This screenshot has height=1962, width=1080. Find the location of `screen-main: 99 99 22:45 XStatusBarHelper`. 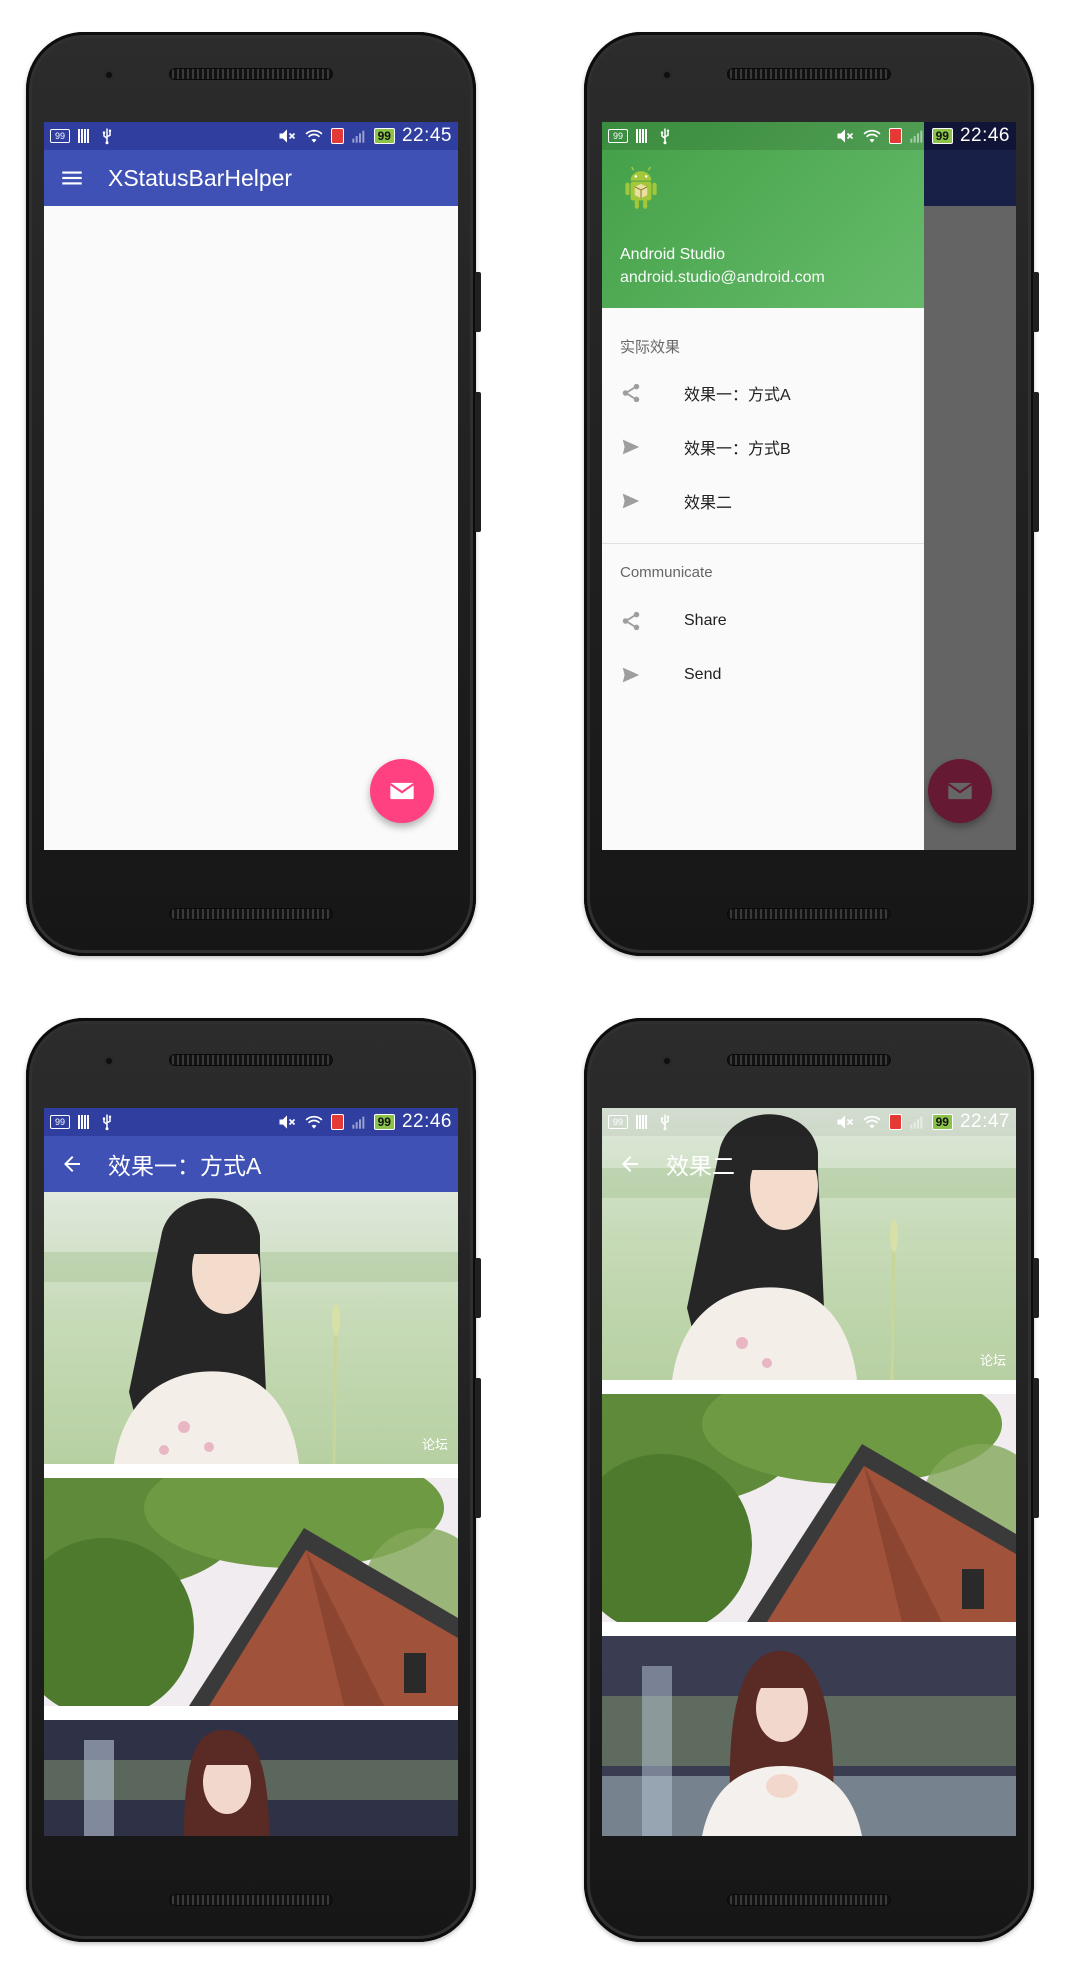

screen-main: 99 99 22:45 XStatusBarHelper is located at coordinates (251, 486).